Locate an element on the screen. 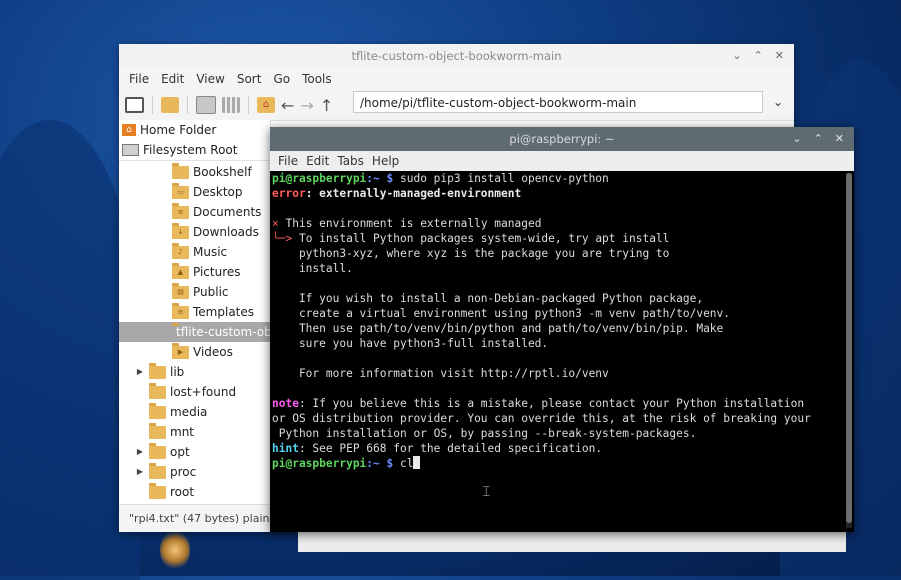 This screenshot has height=580, width=901. terminal-title: pi@raspberrypi: ~ is located at coordinates (562, 139).